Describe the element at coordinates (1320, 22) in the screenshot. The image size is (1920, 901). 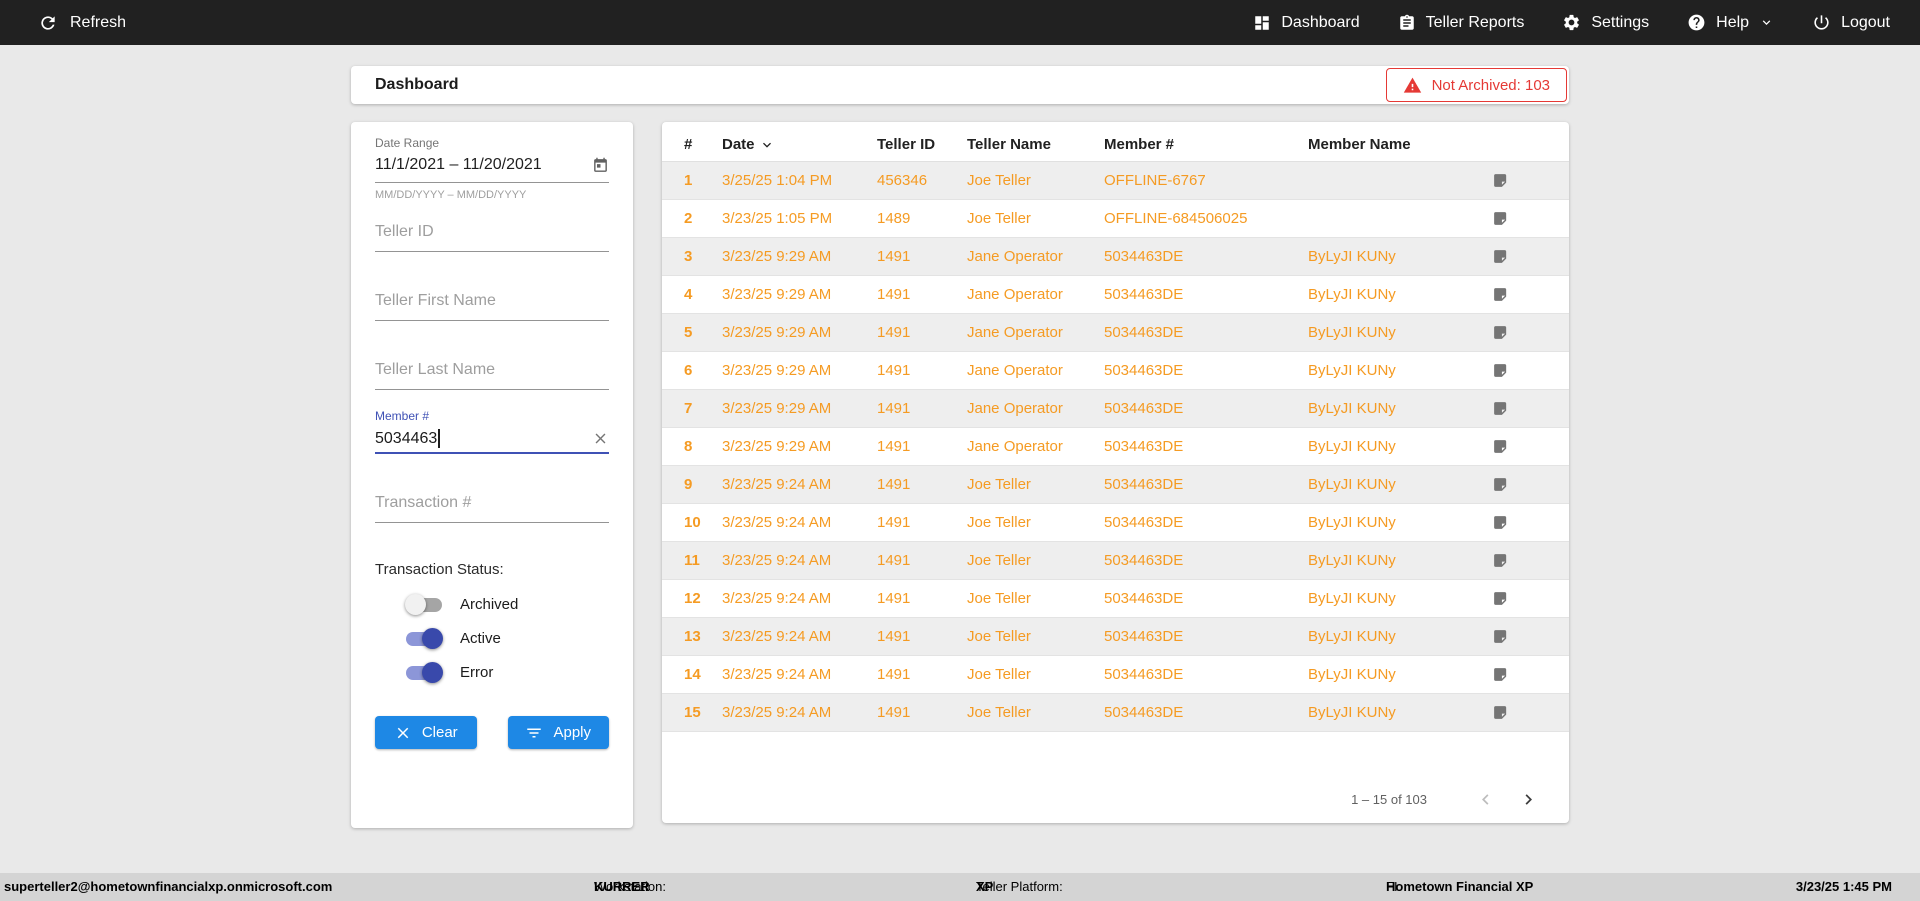
I see `nav-dashboard-label: Dashboard` at that location.